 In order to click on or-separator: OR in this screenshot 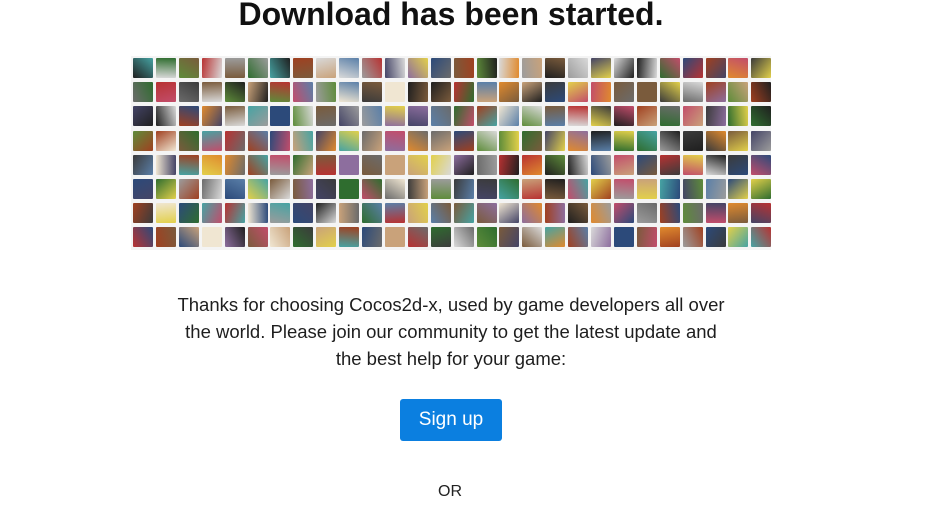, I will do `click(450, 491)`.